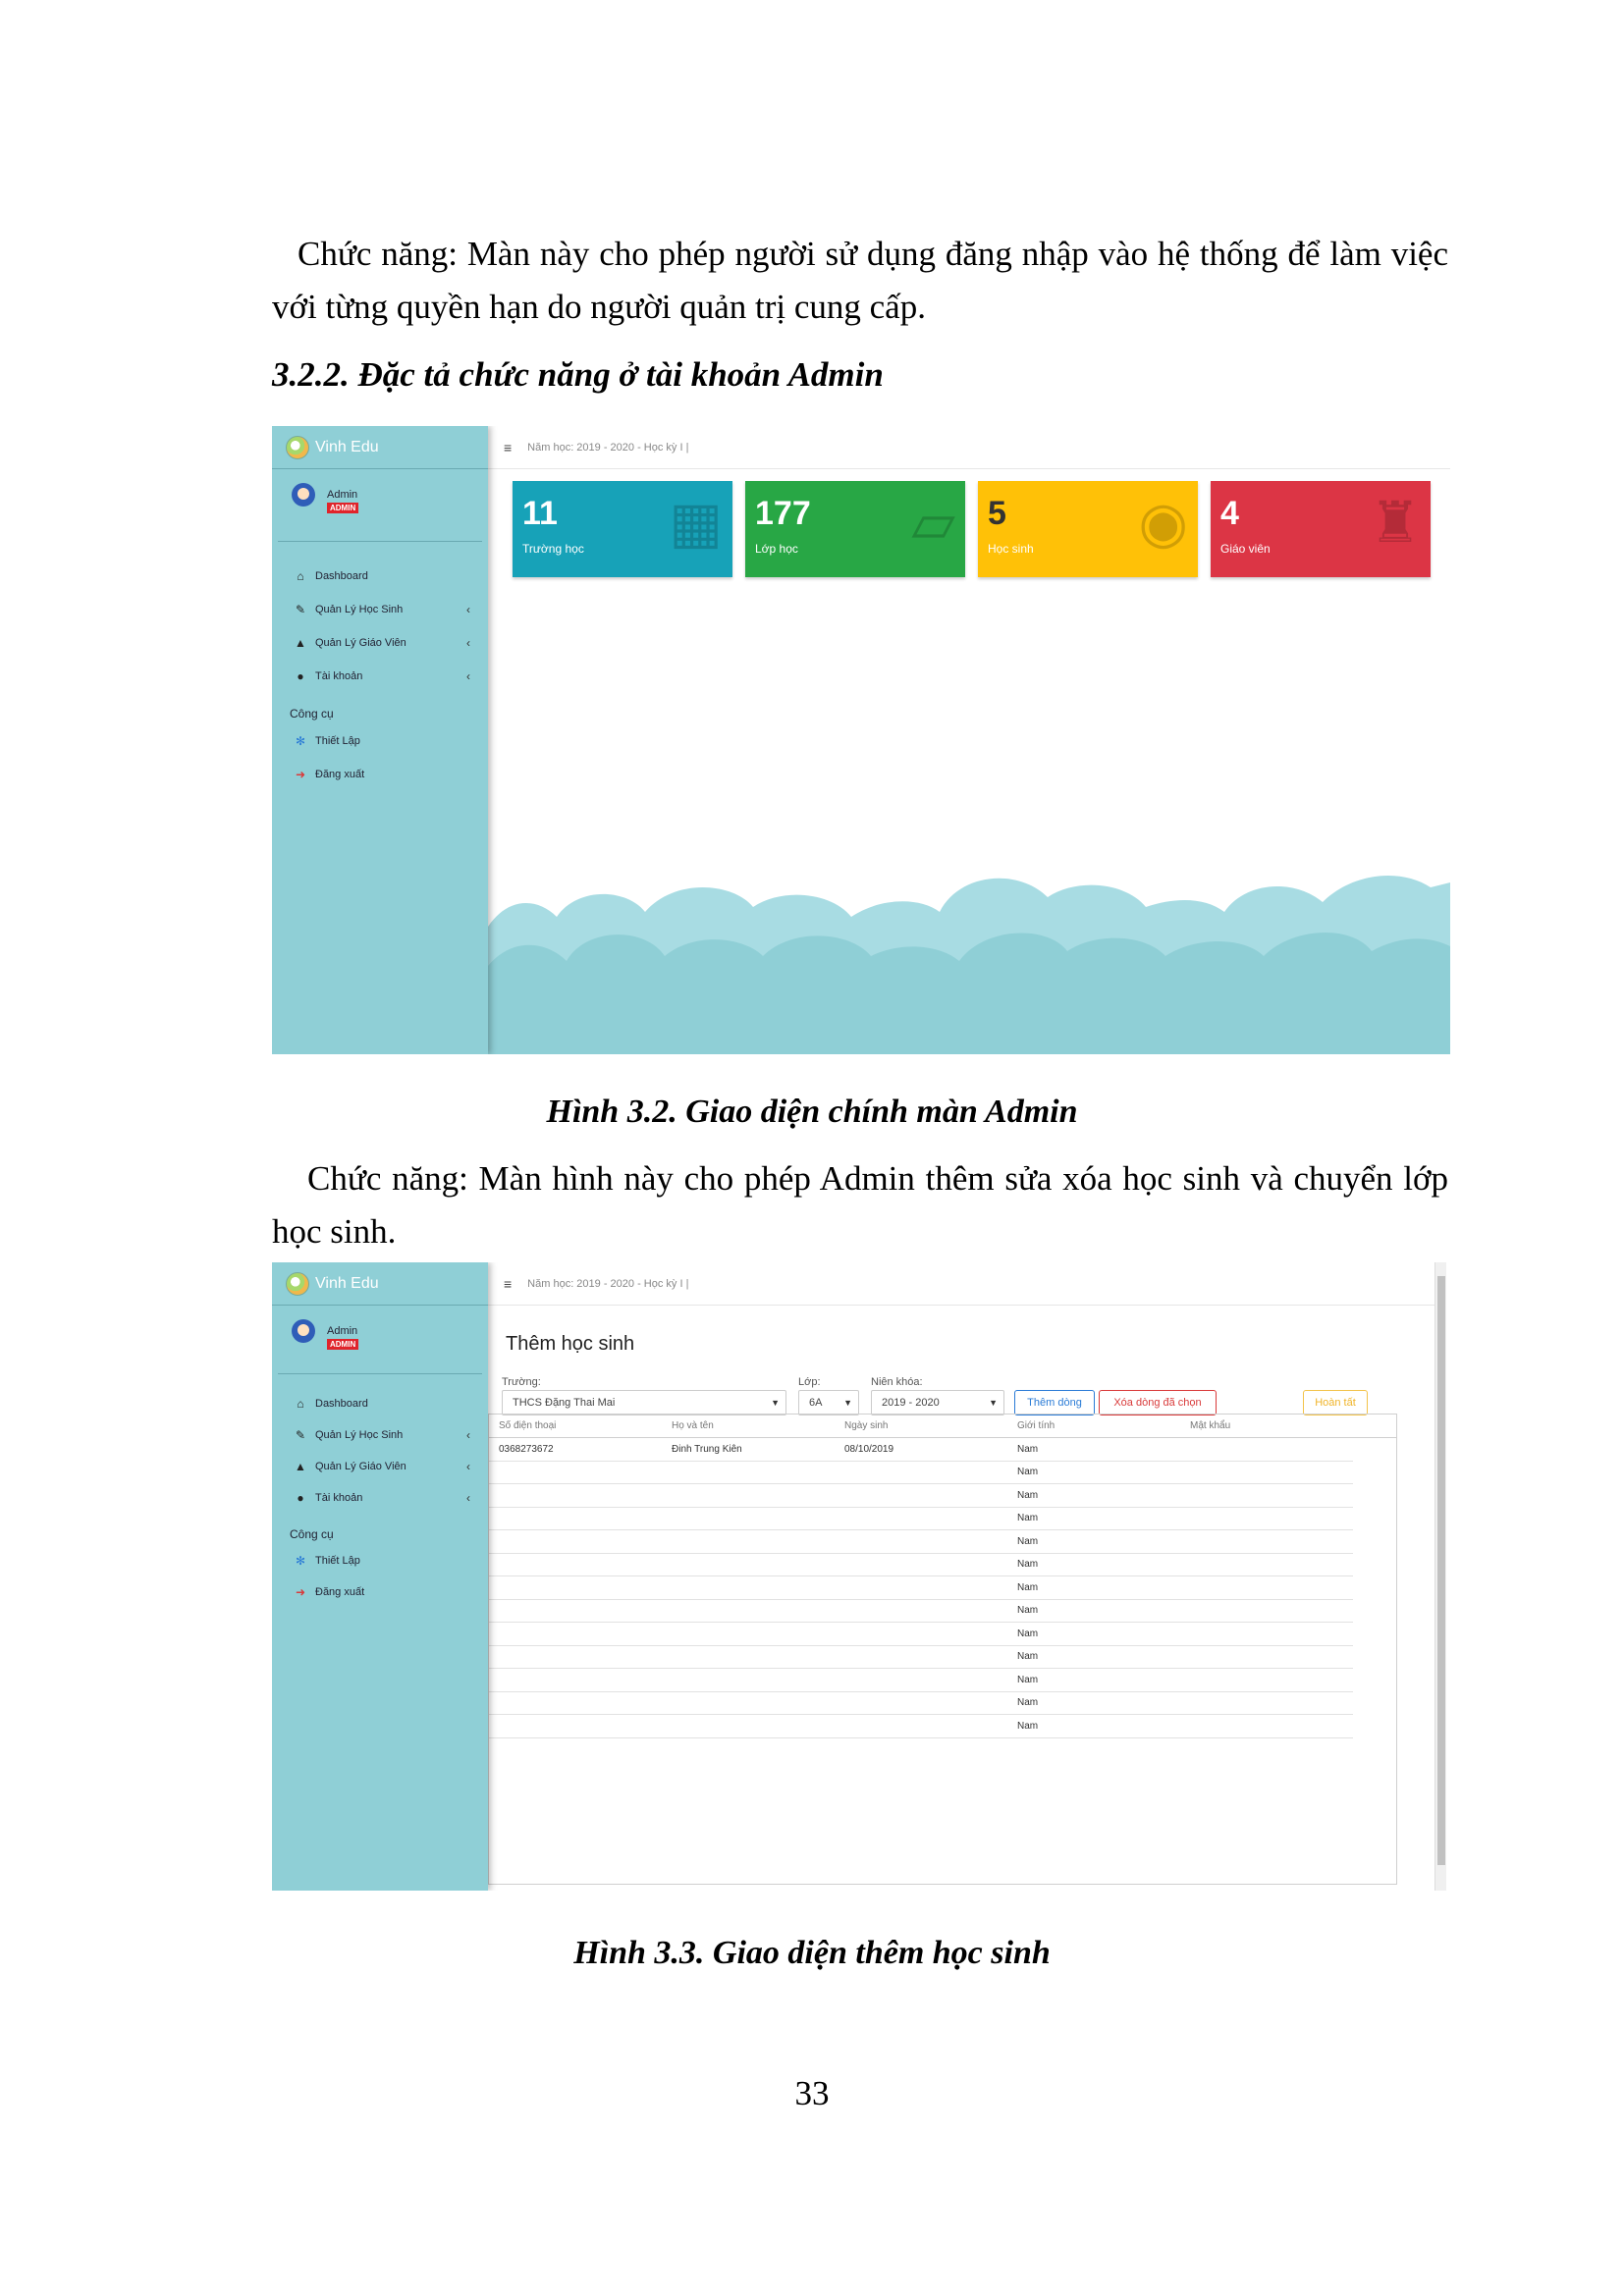 Image resolution: width=1624 pixels, height=2296 pixels. What do you see at coordinates (380, 676) in the screenshot?
I see `sidebar-item-account: ● Tài khoản ‹` at bounding box center [380, 676].